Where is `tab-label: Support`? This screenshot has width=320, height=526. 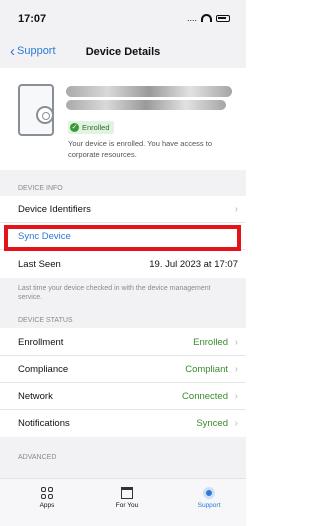 tab-label: Support is located at coordinates (209, 505).